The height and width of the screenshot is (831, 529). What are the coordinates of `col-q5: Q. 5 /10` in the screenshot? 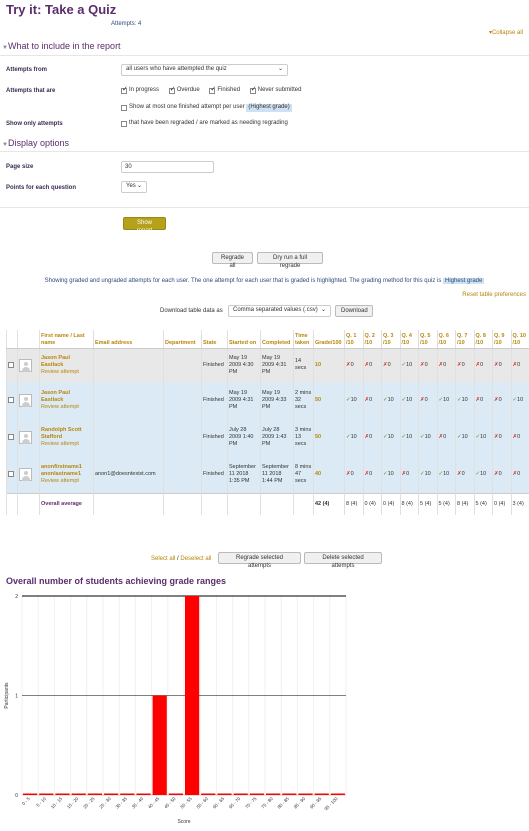 It's located at (427, 339).